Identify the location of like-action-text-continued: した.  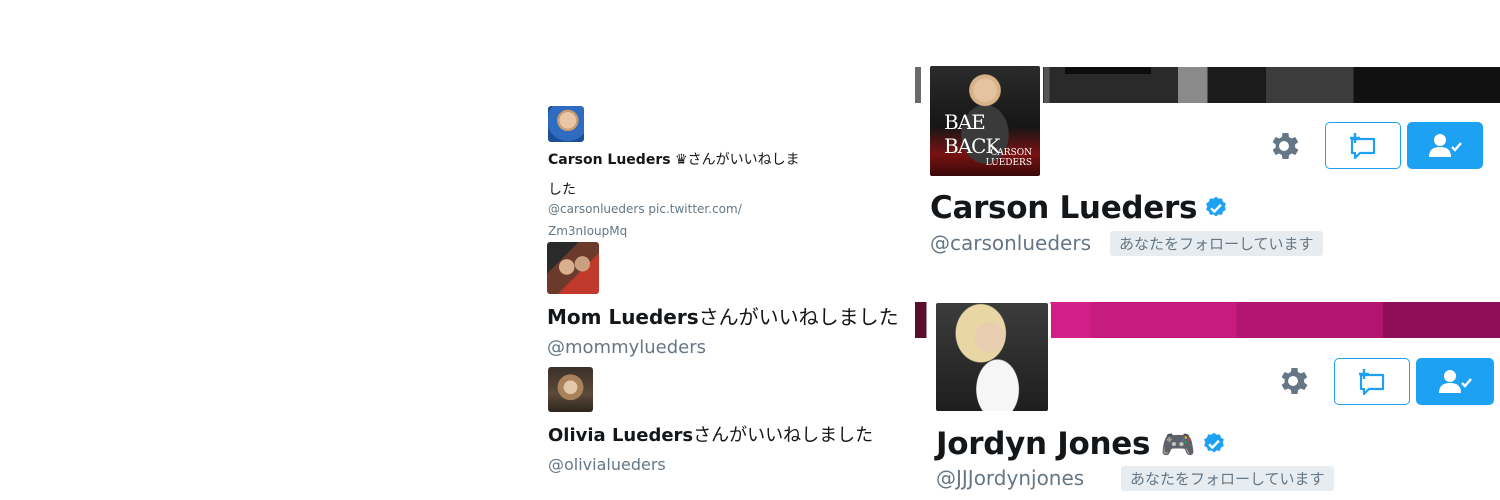
(562, 190).